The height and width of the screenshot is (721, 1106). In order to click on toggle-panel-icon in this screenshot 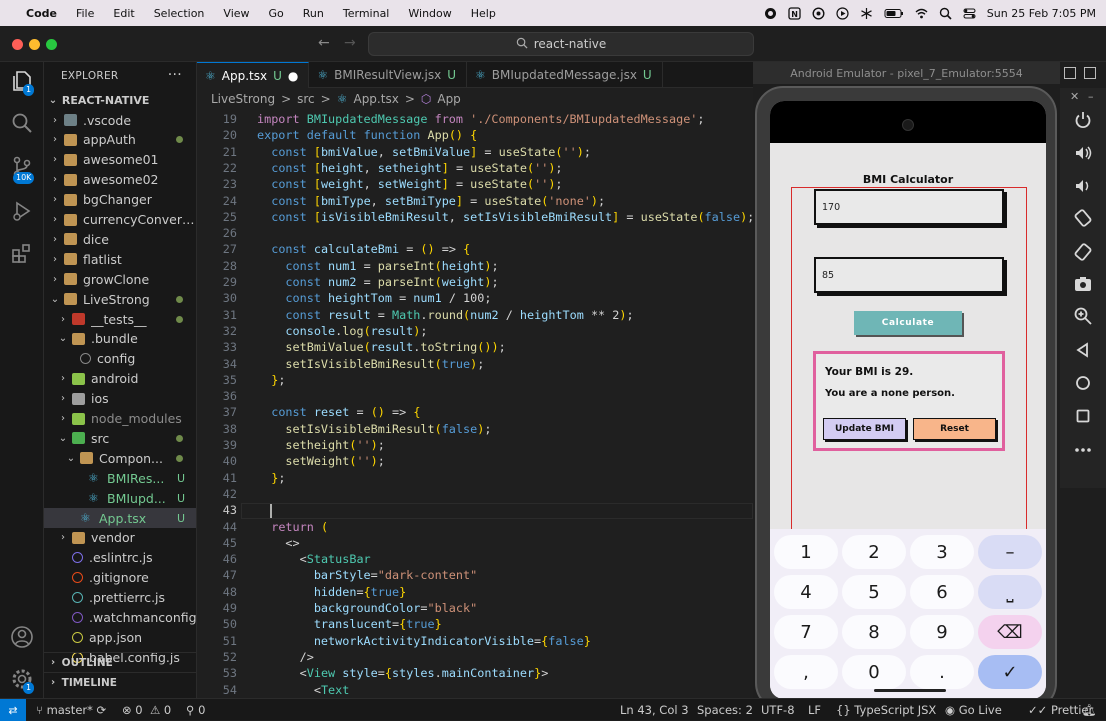, I will do `click(1090, 73)`.